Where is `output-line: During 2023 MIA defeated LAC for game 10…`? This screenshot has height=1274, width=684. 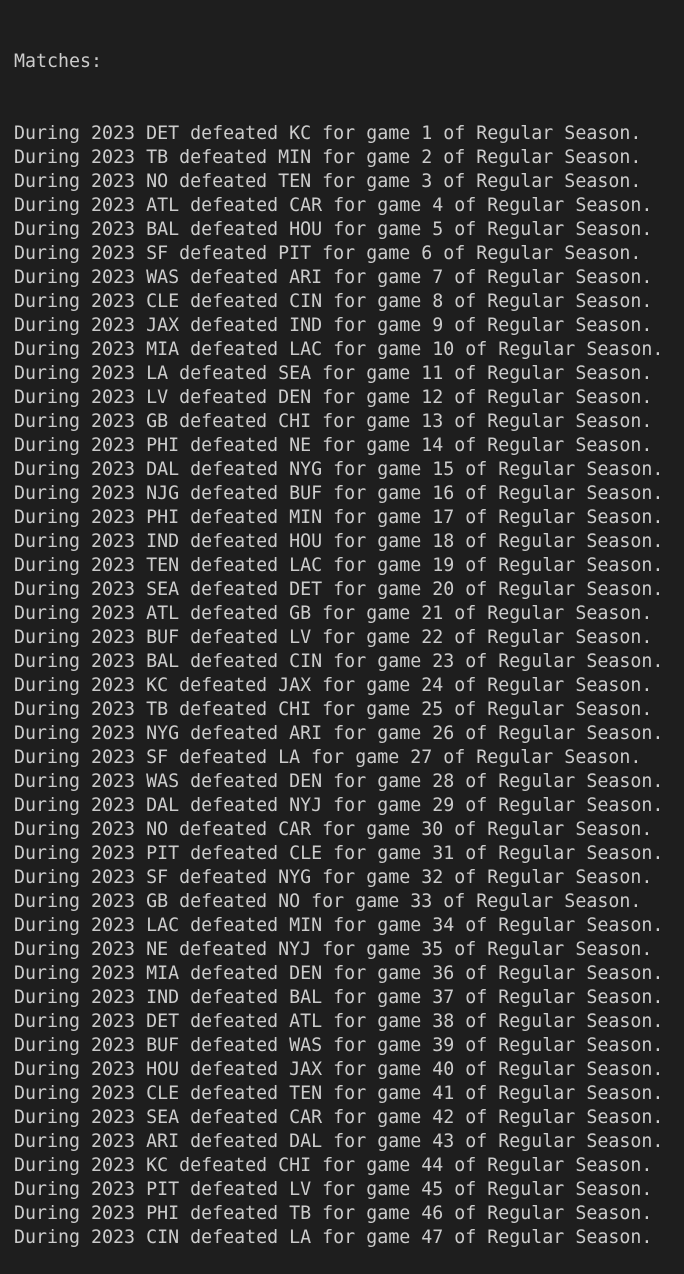 output-line: During 2023 MIA defeated LAC for game 10… is located at coordinates (339, 349).